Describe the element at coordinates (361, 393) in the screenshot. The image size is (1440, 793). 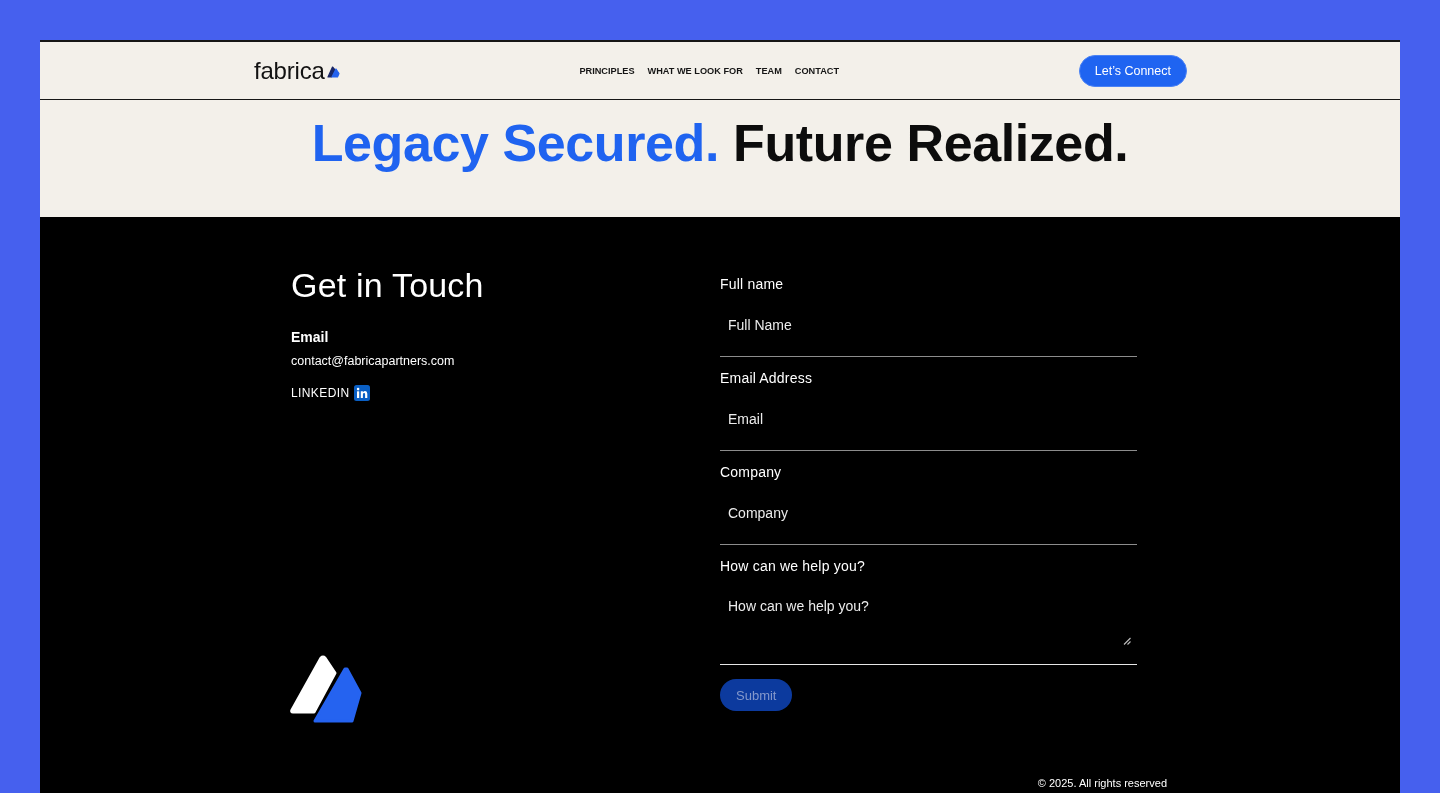
I see `linkedin-icon` at that location.